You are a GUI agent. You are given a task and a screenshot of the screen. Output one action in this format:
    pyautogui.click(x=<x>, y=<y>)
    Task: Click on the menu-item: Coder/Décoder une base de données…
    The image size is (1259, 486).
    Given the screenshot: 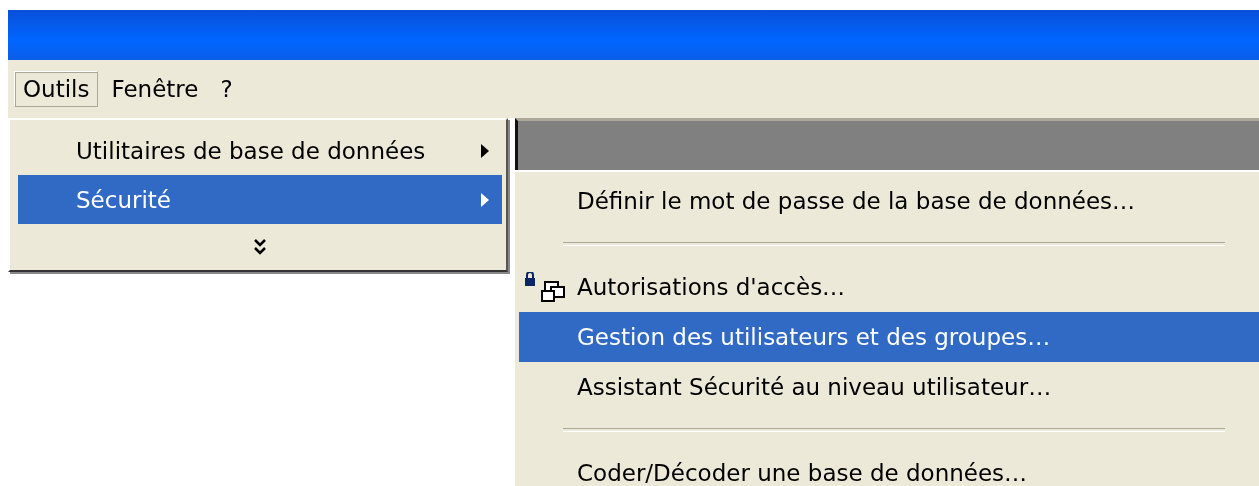 What is the action you would take?
    pyautogui.click(x=889, y=467)
    